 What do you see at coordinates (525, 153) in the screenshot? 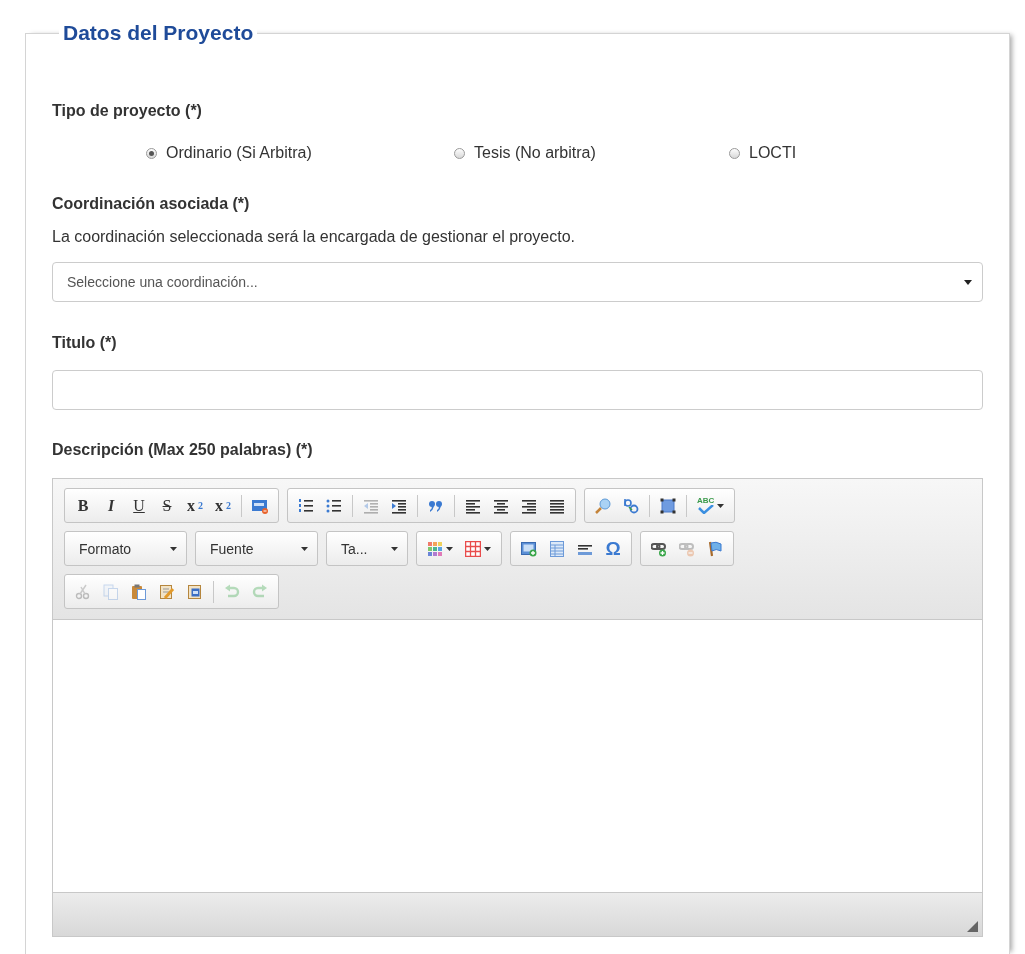
I see `radio-option: Tesis (No arbitra)` at bounding box center [525, 153].